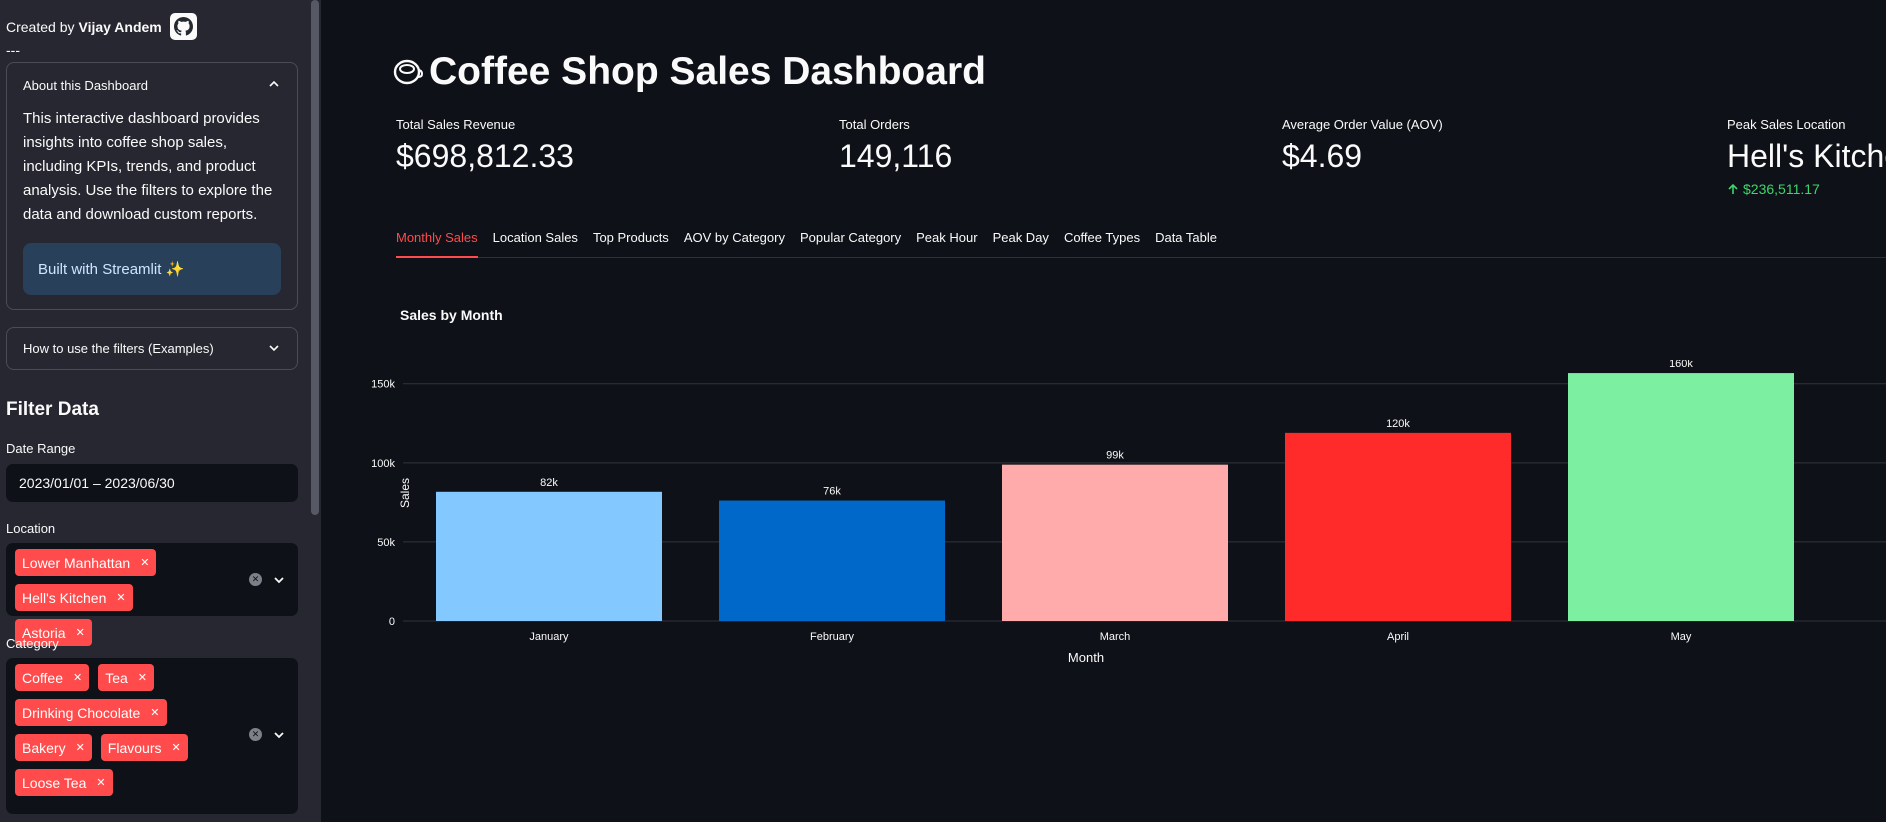 Image resolution: width=1886 pixels, height=822 pixels. I want to click on tab-popular-category: Popular Category, so click(850, 243).